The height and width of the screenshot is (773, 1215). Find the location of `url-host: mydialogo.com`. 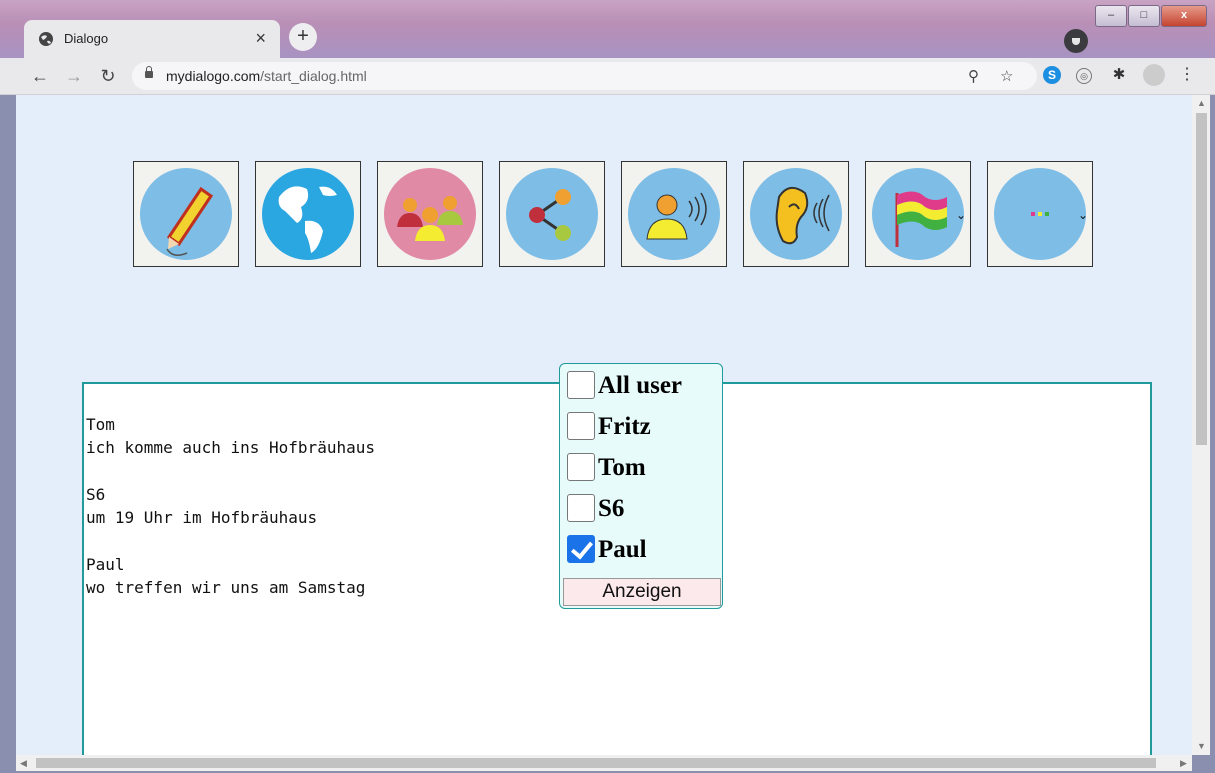

url-host: mydialogo.com is located at coordinates (213, 76).